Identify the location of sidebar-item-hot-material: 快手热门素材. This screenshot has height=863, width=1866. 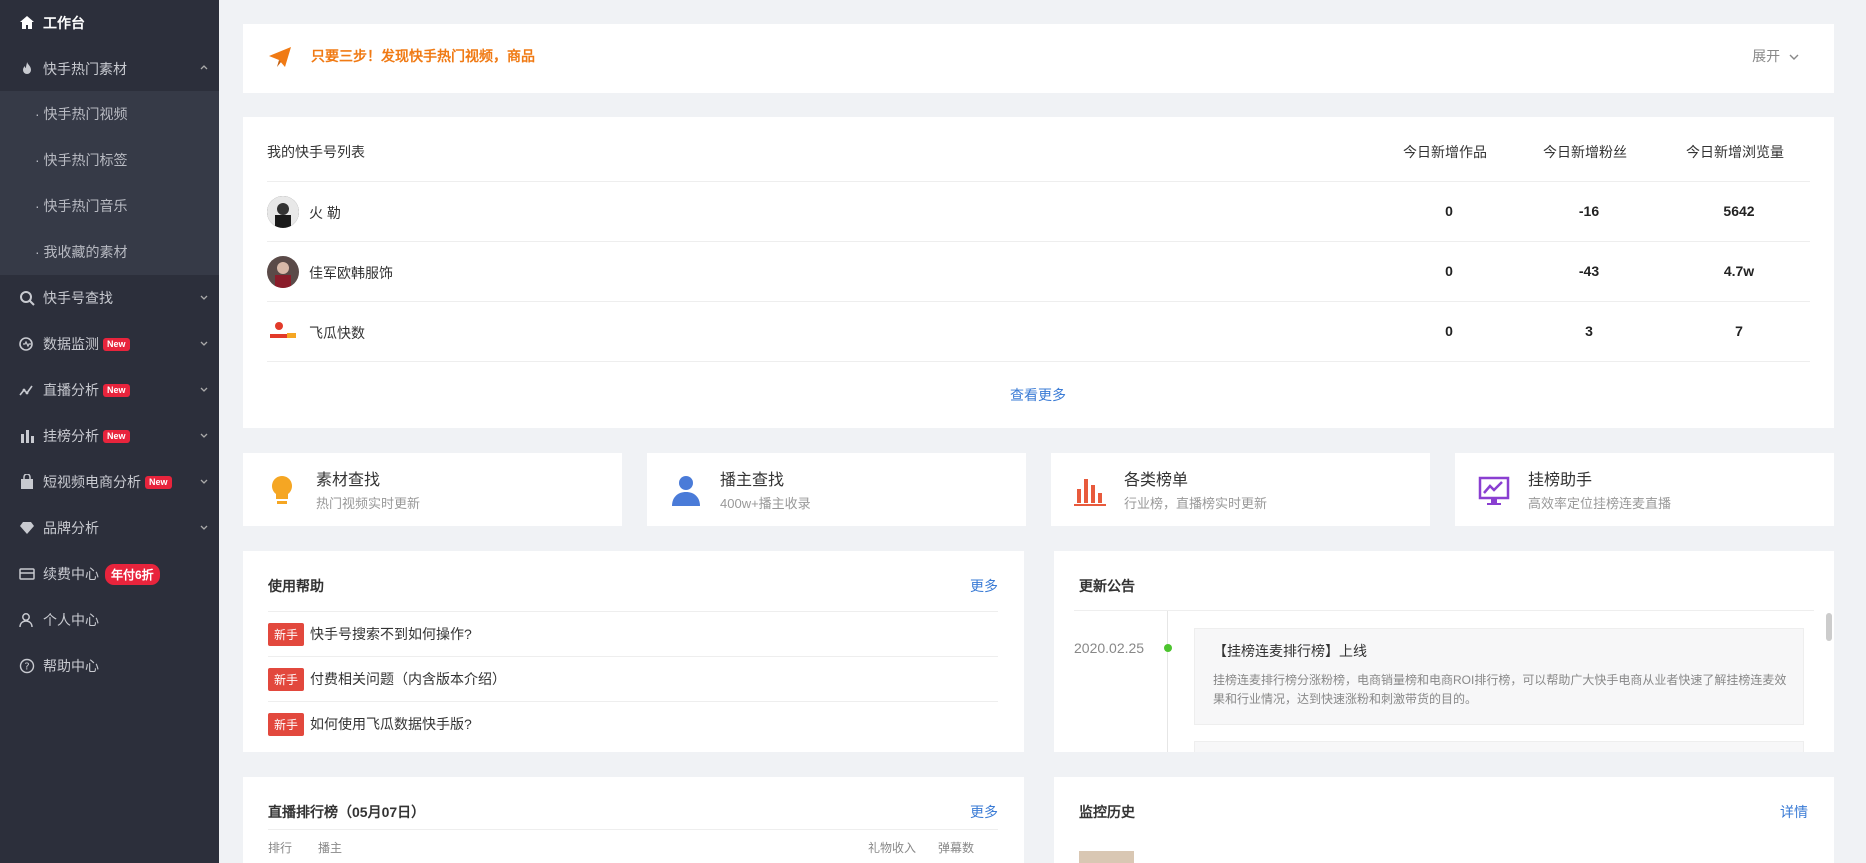
(109, 69).